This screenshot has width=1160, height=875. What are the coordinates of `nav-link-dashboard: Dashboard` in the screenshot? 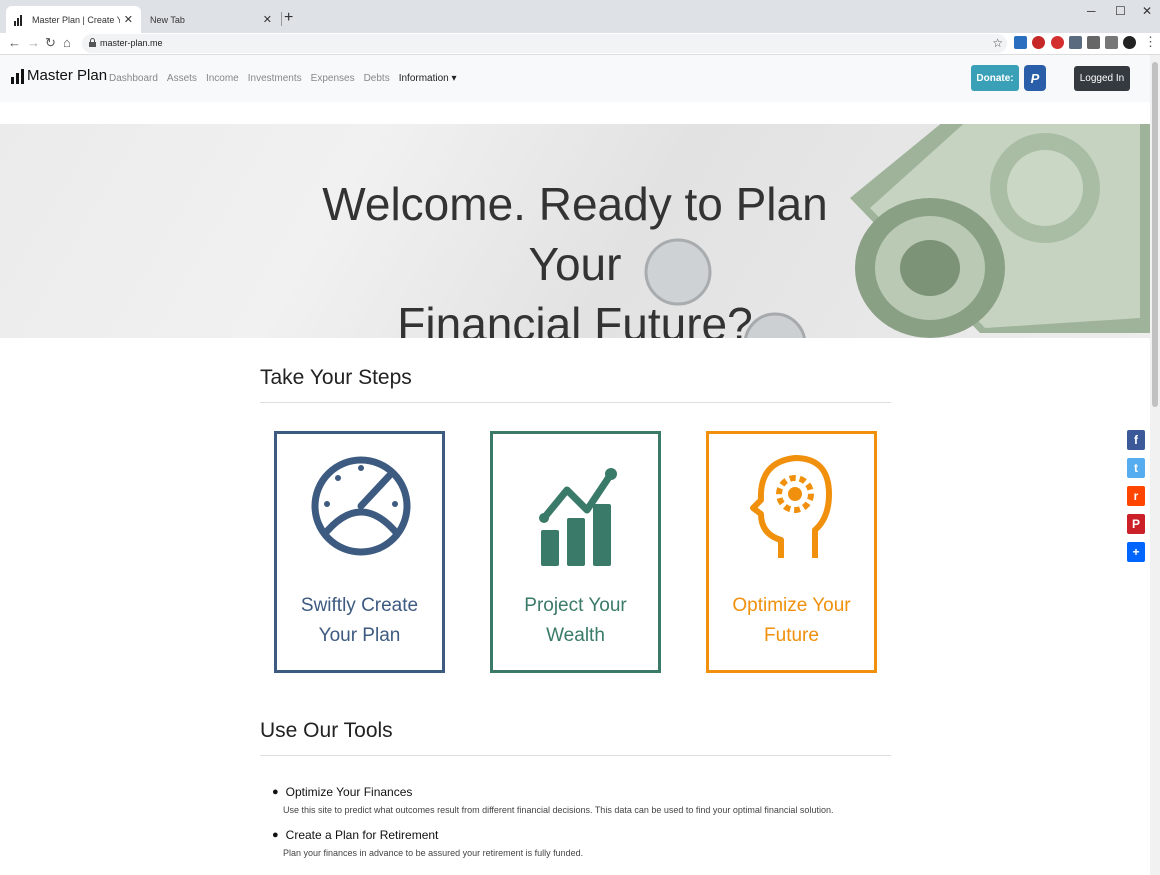 It's located at (133, 78).